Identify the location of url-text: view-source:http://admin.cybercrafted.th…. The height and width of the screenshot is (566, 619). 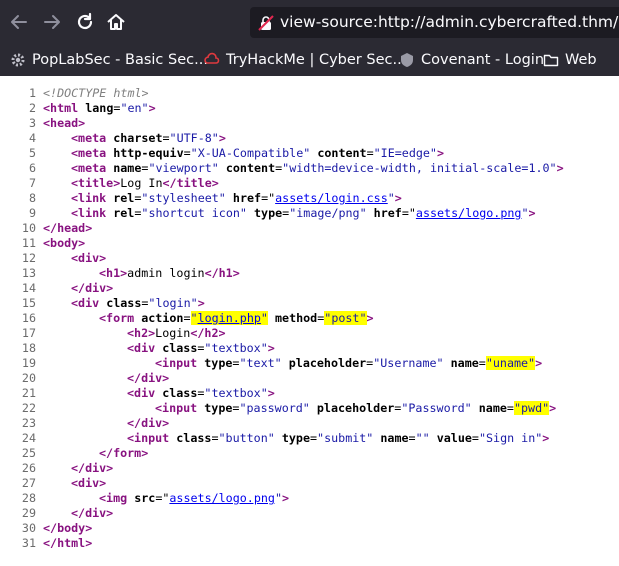
(449, 22).